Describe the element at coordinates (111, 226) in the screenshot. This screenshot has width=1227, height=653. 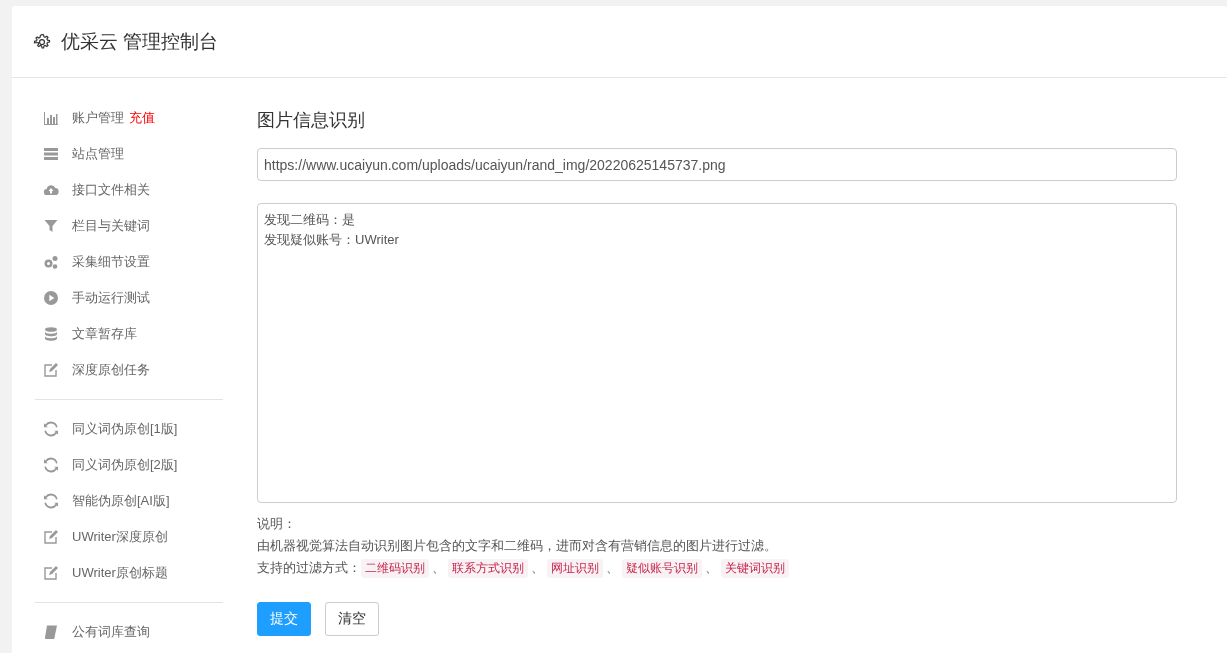
I see `sidebar-item: 栏目与关键词` at that location.